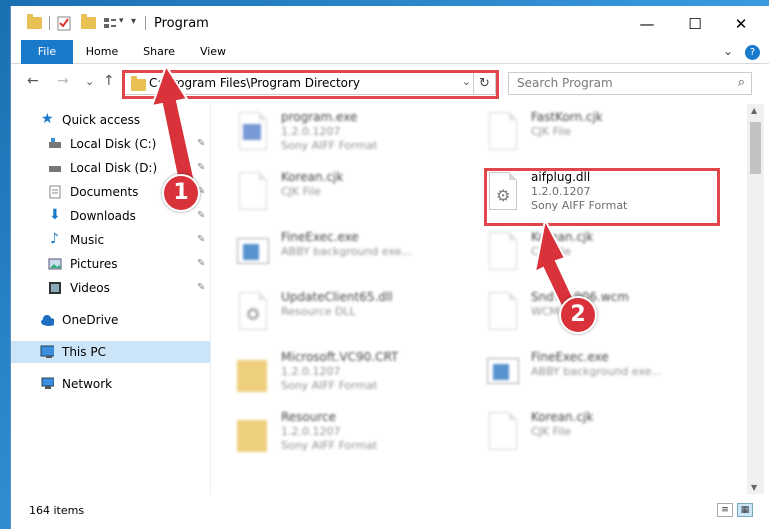 The image size is (769, 529). I want to click on callout-1: 1, so click(181, 193).